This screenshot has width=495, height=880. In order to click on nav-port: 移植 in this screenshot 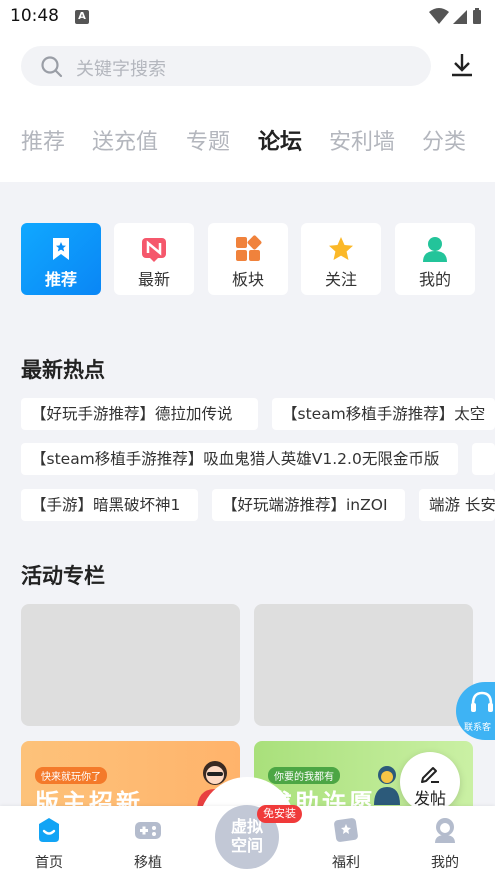, I will do `click(148, 843)`.